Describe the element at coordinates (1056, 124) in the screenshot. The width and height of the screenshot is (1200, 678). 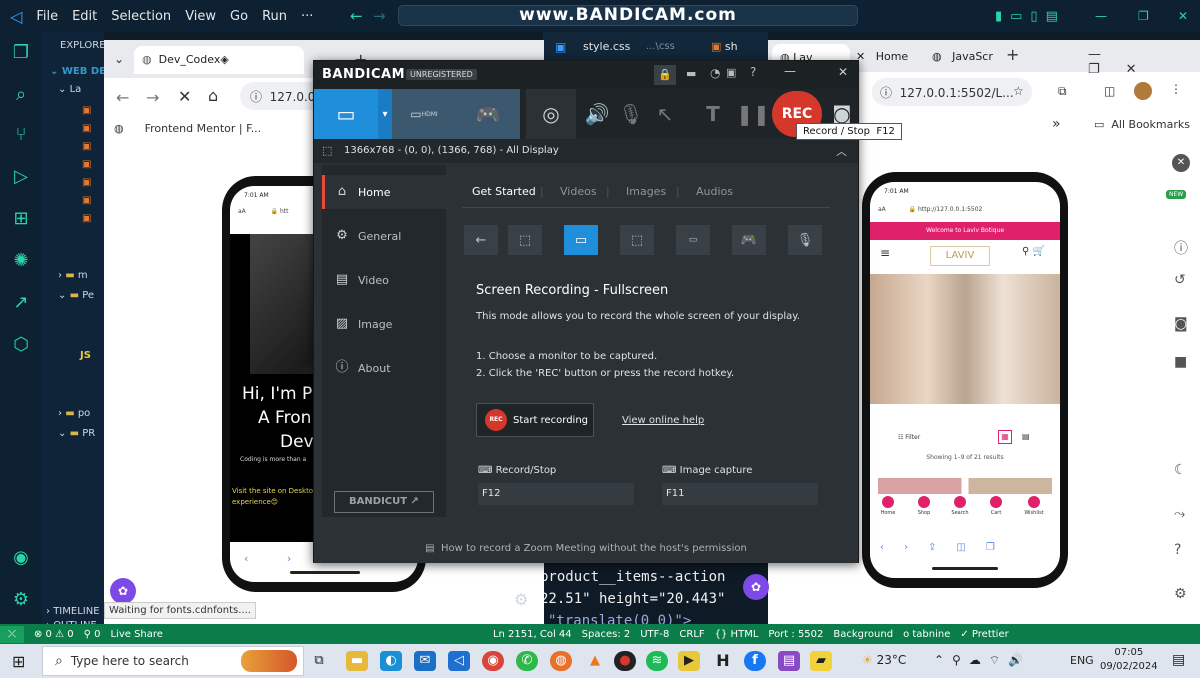
I see `bookmarks-overflow-icon: »` at that location.